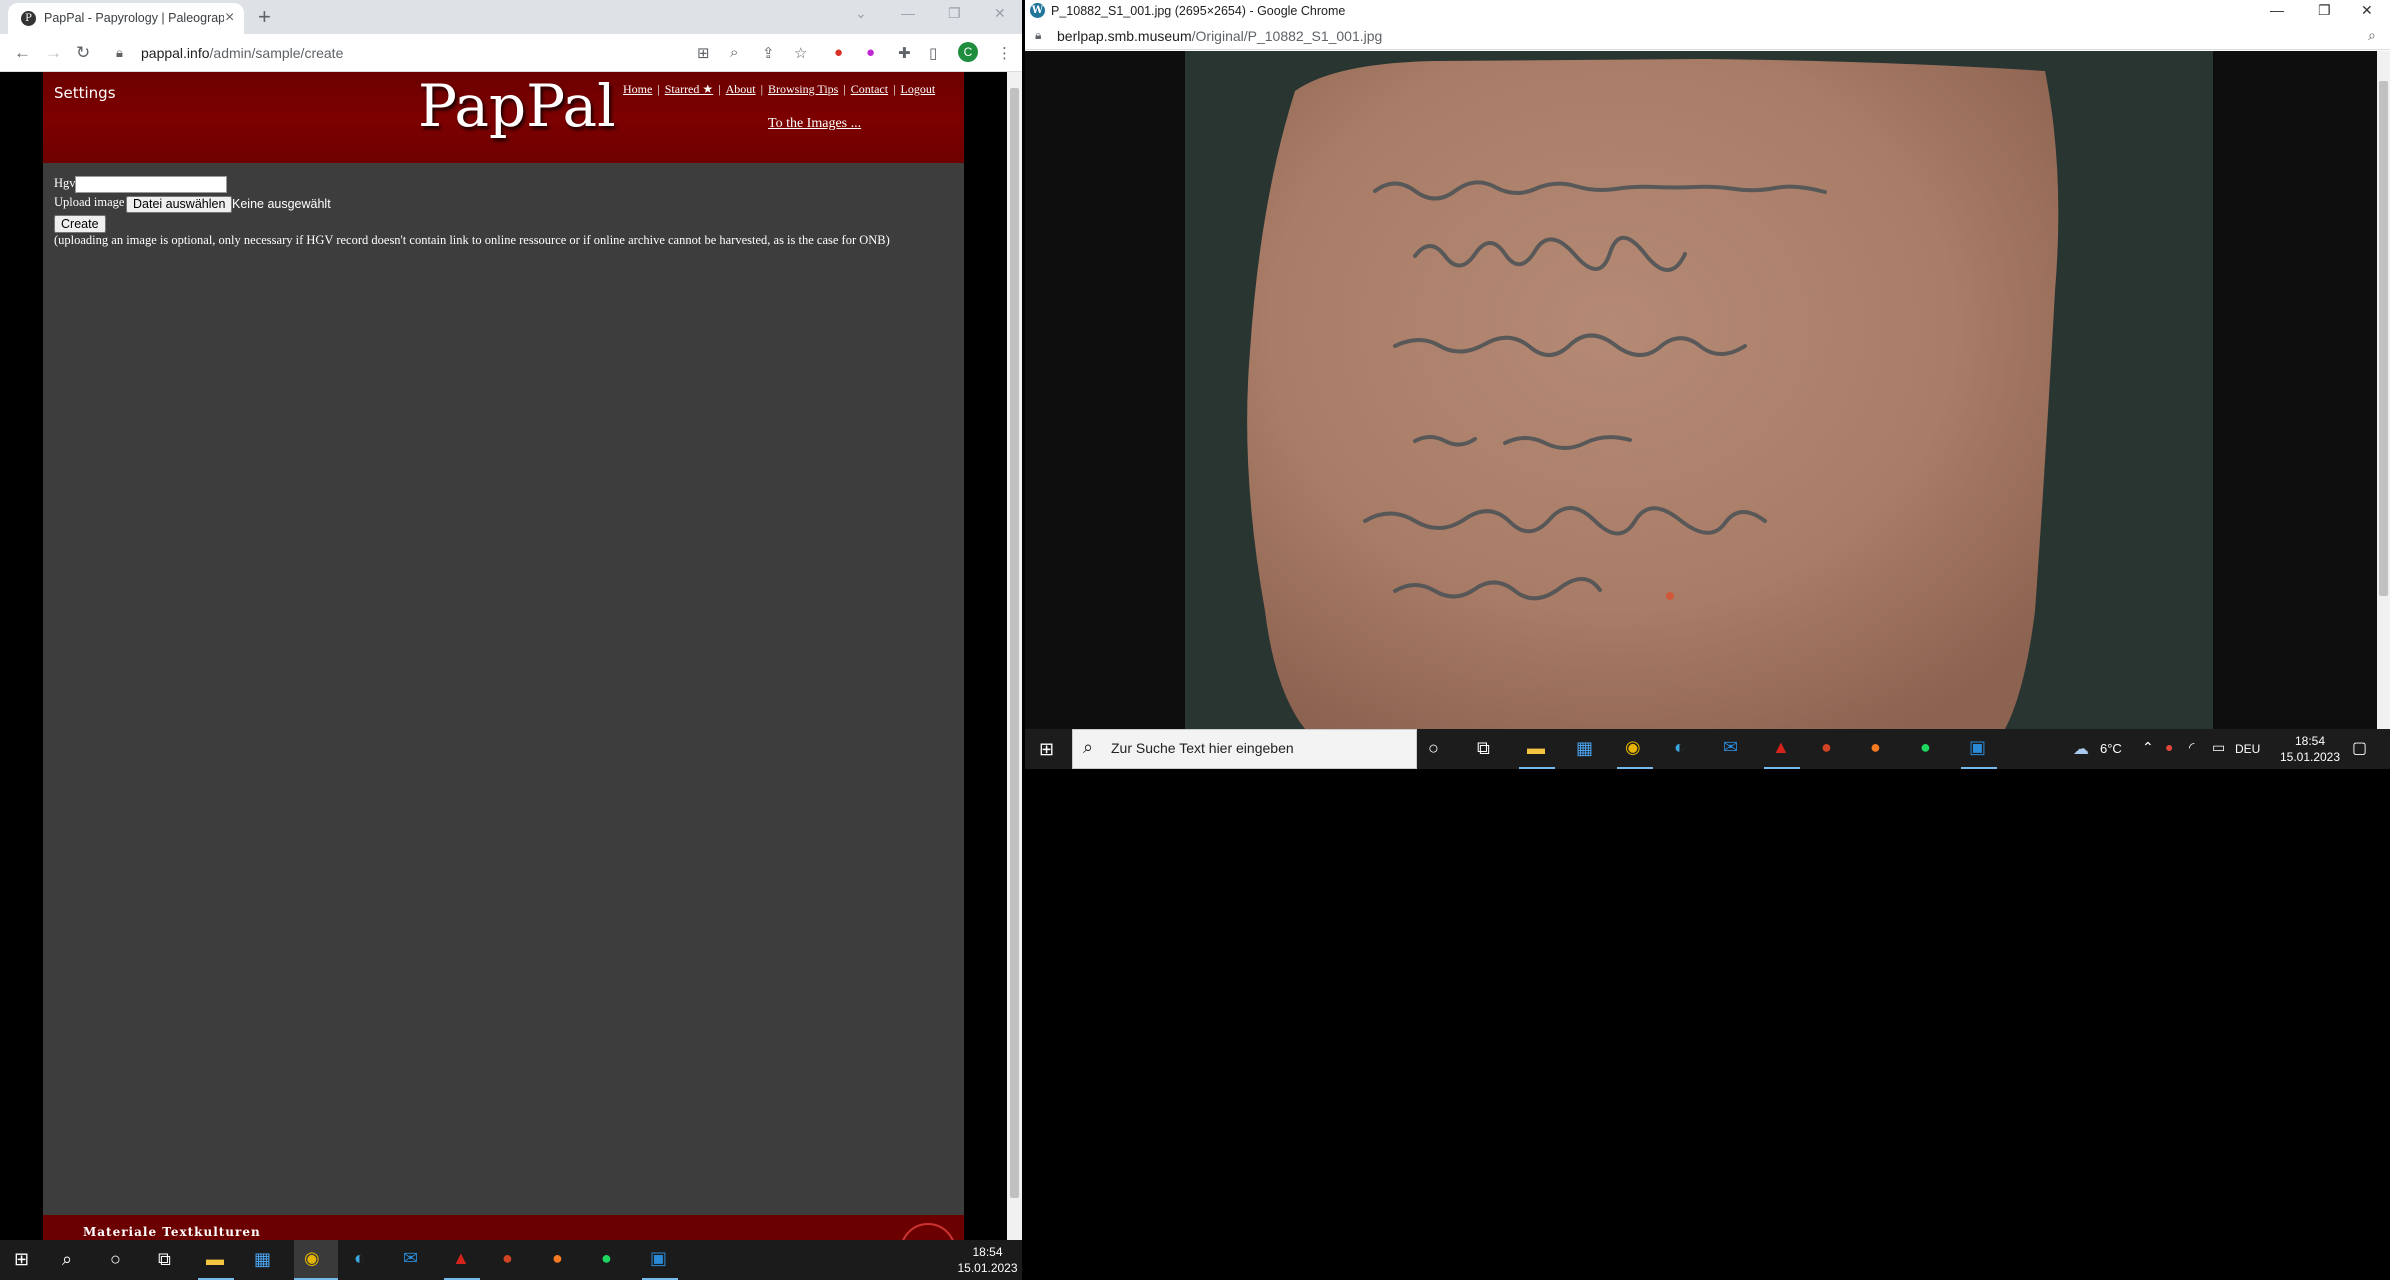 This screenshot has width=2390, height=1280. I want to click on weather-cloud-icon: ☁, so click(2081, 749).